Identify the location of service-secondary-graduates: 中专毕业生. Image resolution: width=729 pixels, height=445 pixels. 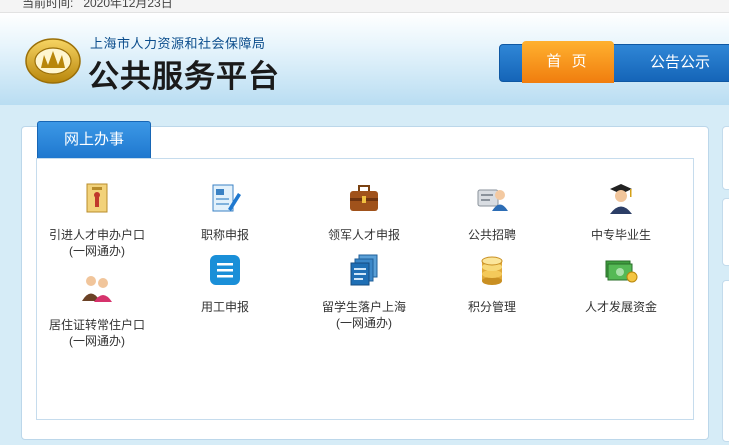
(621, 212).